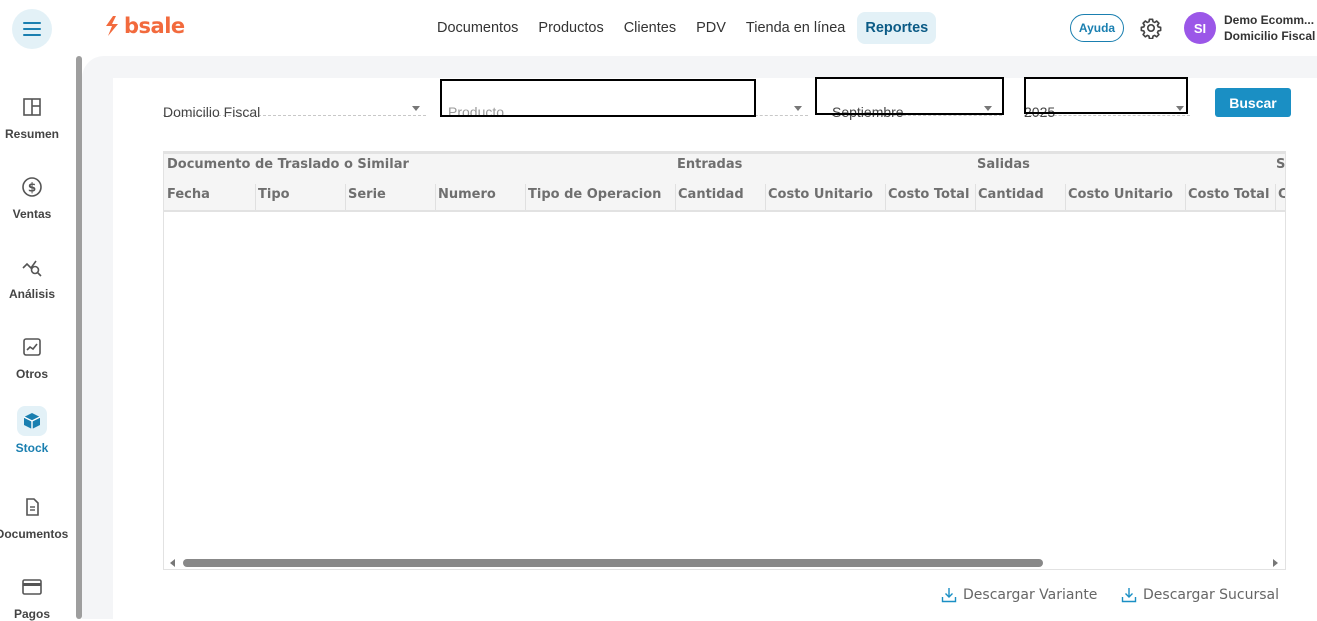 The height and width of the screenshot is (621, 1317). What do you see at coordinates (1030, 595) in the screenshot?
I see `download-variant-label: Descargar Variante` at bounding box center [1030, 595].